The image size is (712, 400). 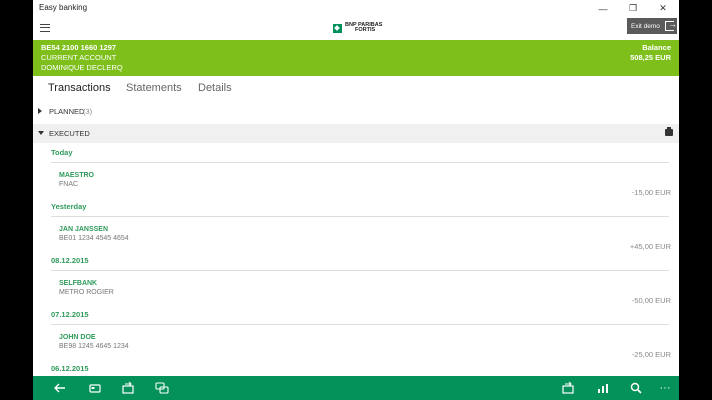 What do you see at coordinates (77, 337) in the screenshot?
I see `transaction-name: JOHN DOE` at bounding box center [77, 337].